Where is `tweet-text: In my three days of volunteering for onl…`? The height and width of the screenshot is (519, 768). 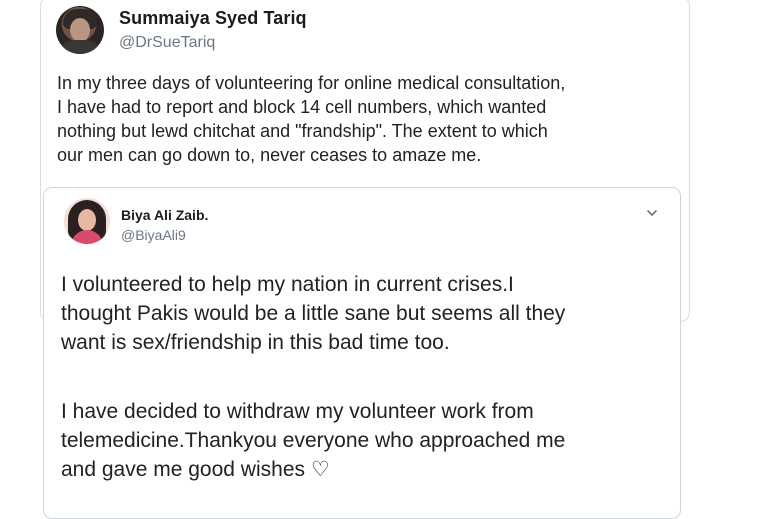
tweet-text: In my three days of volunteering for onl… is located at coordinates (311, 119).